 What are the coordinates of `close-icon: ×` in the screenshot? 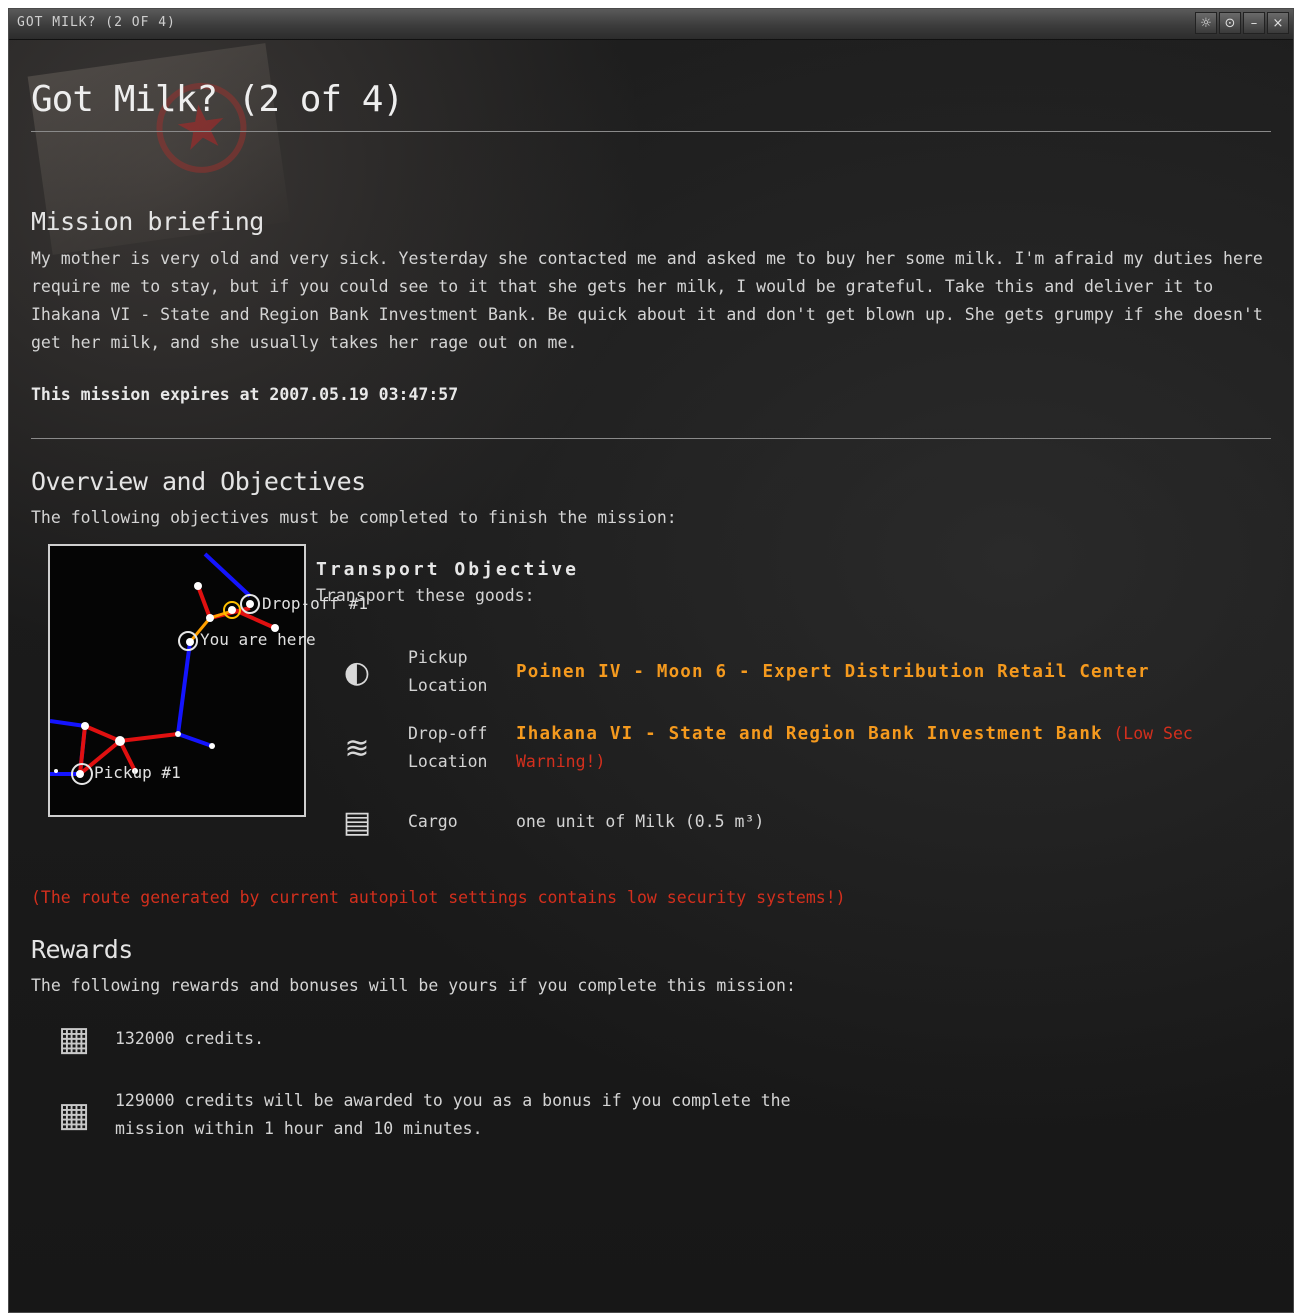 It's located at (1278, 23).